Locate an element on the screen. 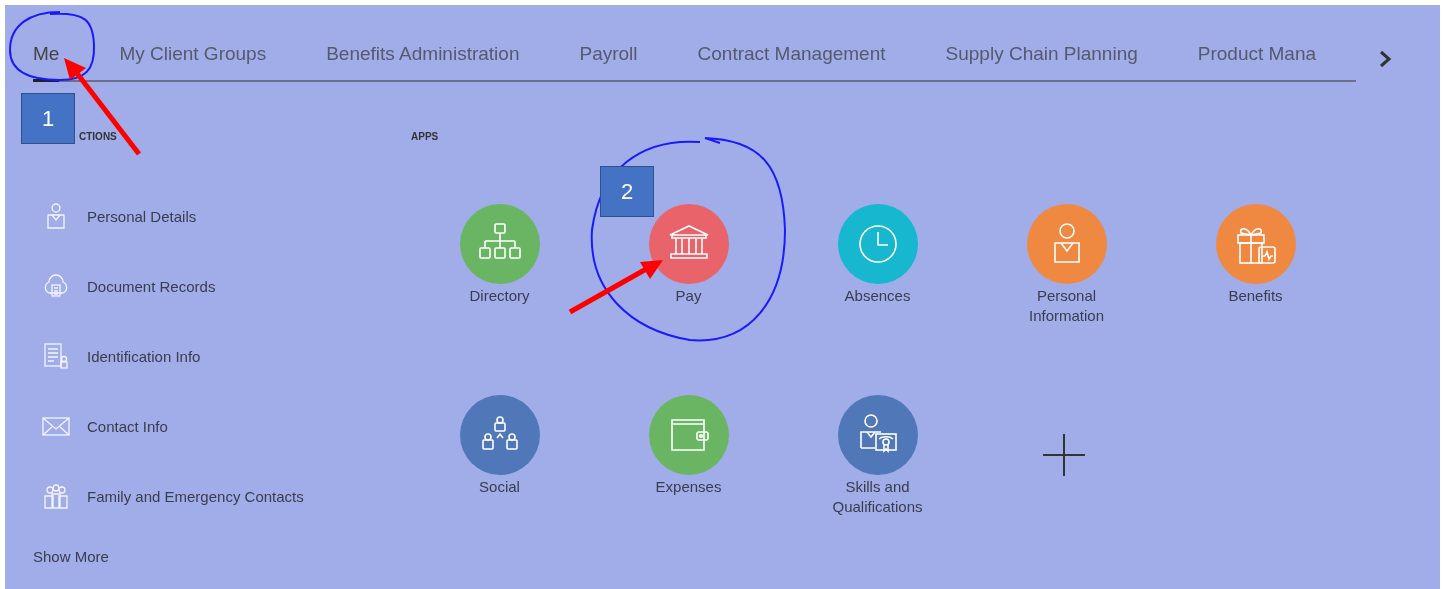  show-more-link: Show More is located at coordinates (71, 556).